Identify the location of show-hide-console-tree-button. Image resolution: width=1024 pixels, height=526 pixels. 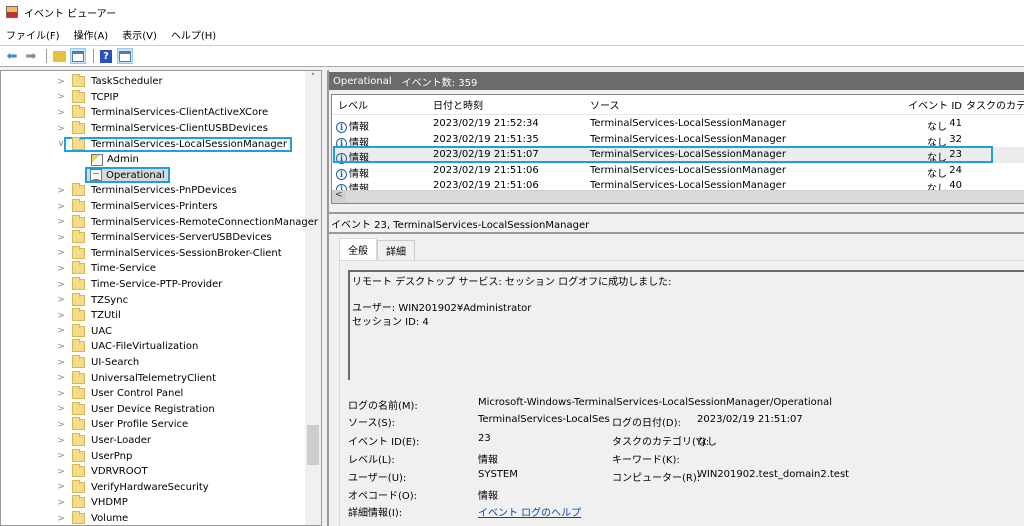
(78, 56).